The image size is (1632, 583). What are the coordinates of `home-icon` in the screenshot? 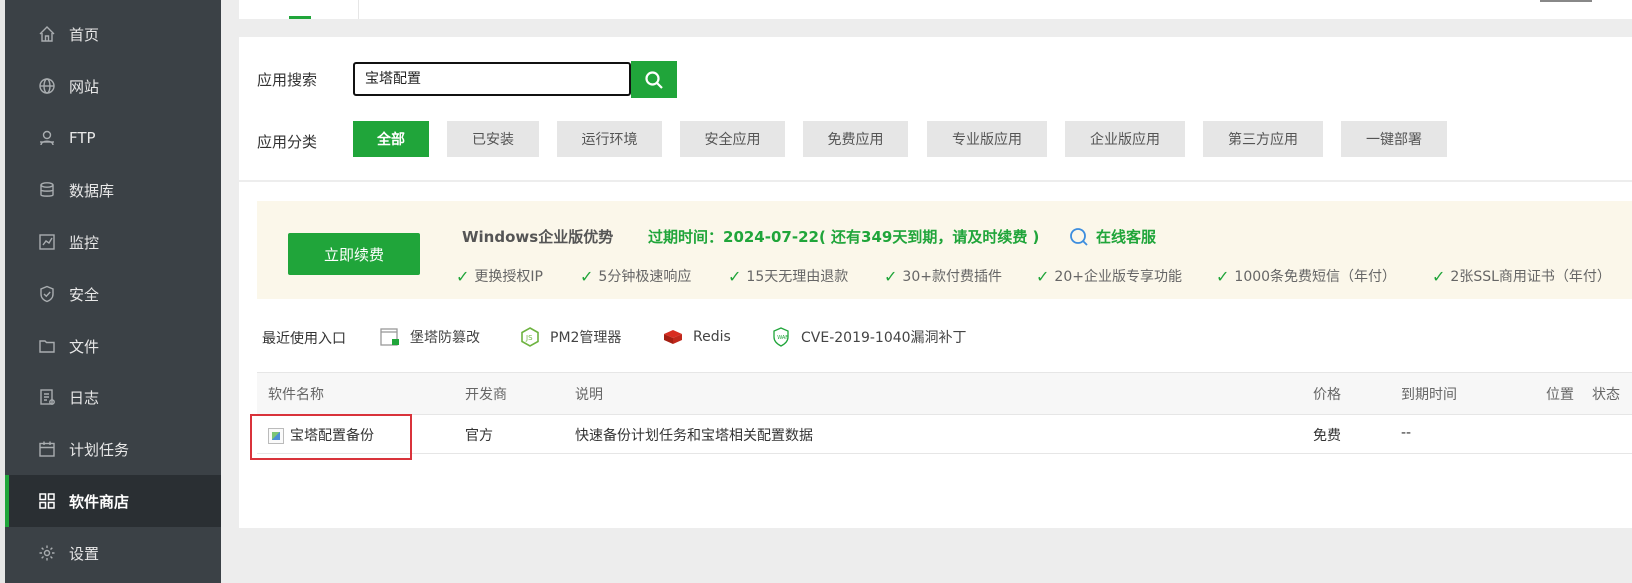 It's located at (47, 34).